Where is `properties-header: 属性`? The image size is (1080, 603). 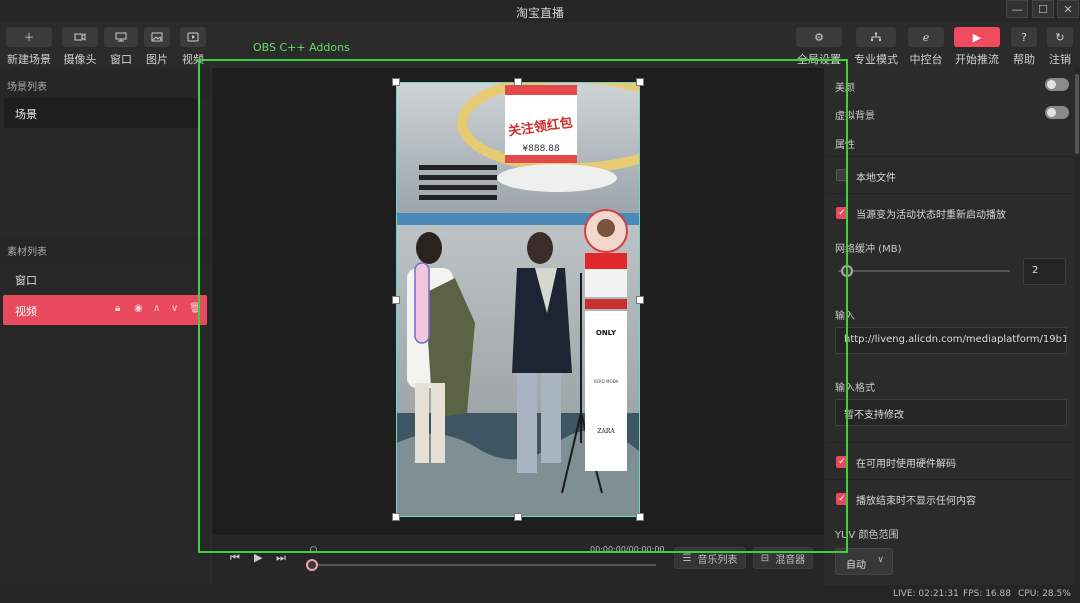 properties-header: 属性 is located at coordinates (845, 145).